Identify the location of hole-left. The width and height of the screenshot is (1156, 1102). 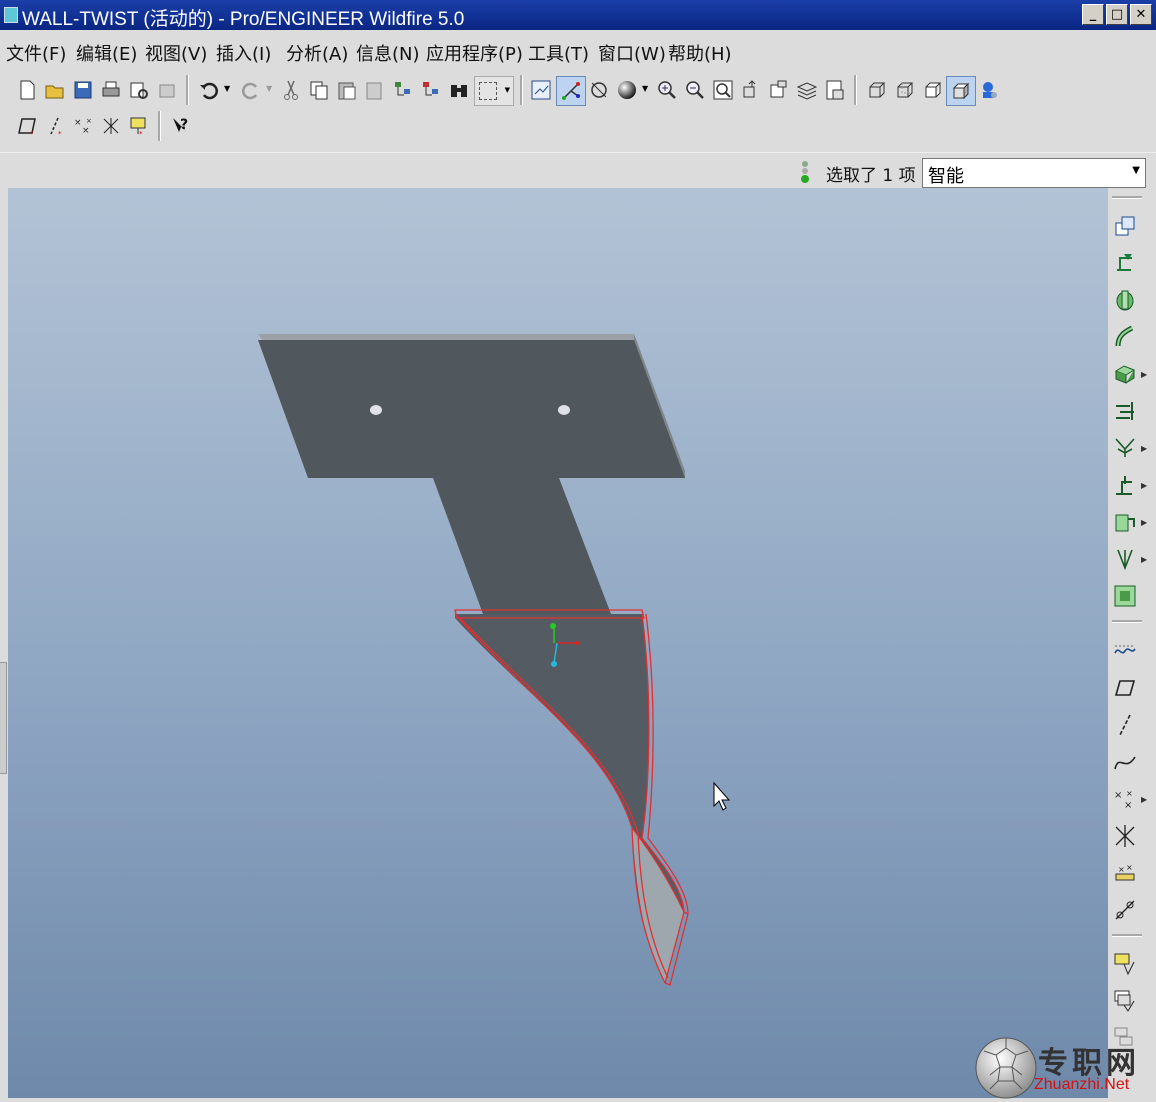
(376, 410).